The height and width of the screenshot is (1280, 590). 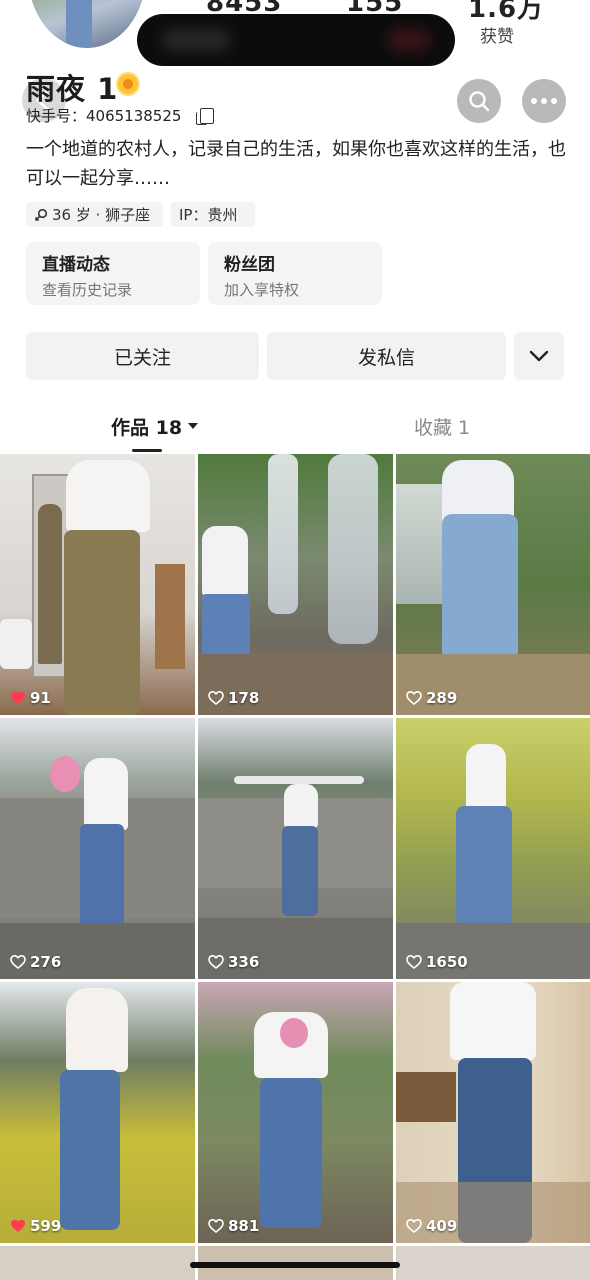 What do you see at coordinates (128, 84) in the screenshot?
I see `verified-badge-icon` at bounding box center [128, 84].